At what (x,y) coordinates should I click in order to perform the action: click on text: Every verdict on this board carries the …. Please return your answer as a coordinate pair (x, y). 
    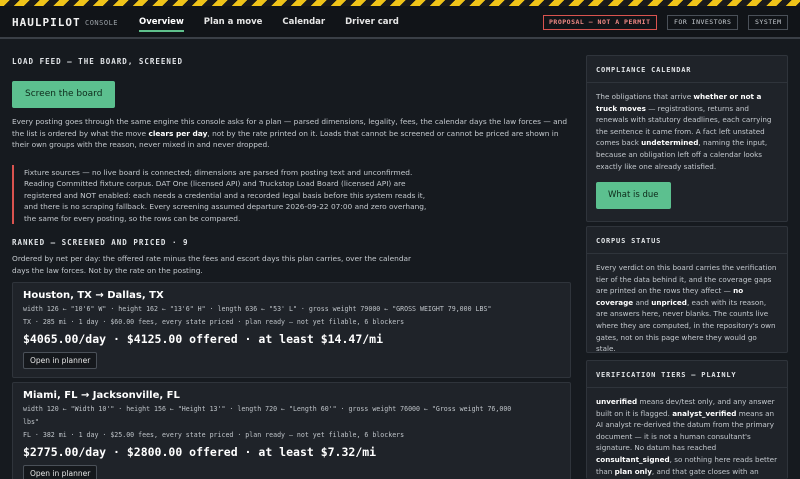
    Looking at the image, I should click on (686, 279).